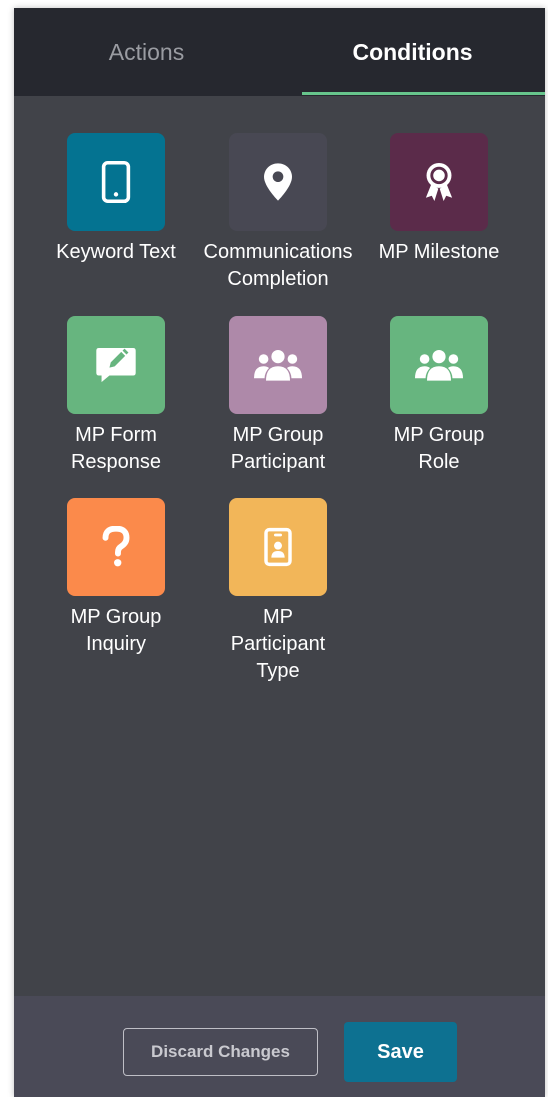  Describe the element at coordinates (116, 448) in the screenshot. I see `condition-label: MP Form Response` at that location.